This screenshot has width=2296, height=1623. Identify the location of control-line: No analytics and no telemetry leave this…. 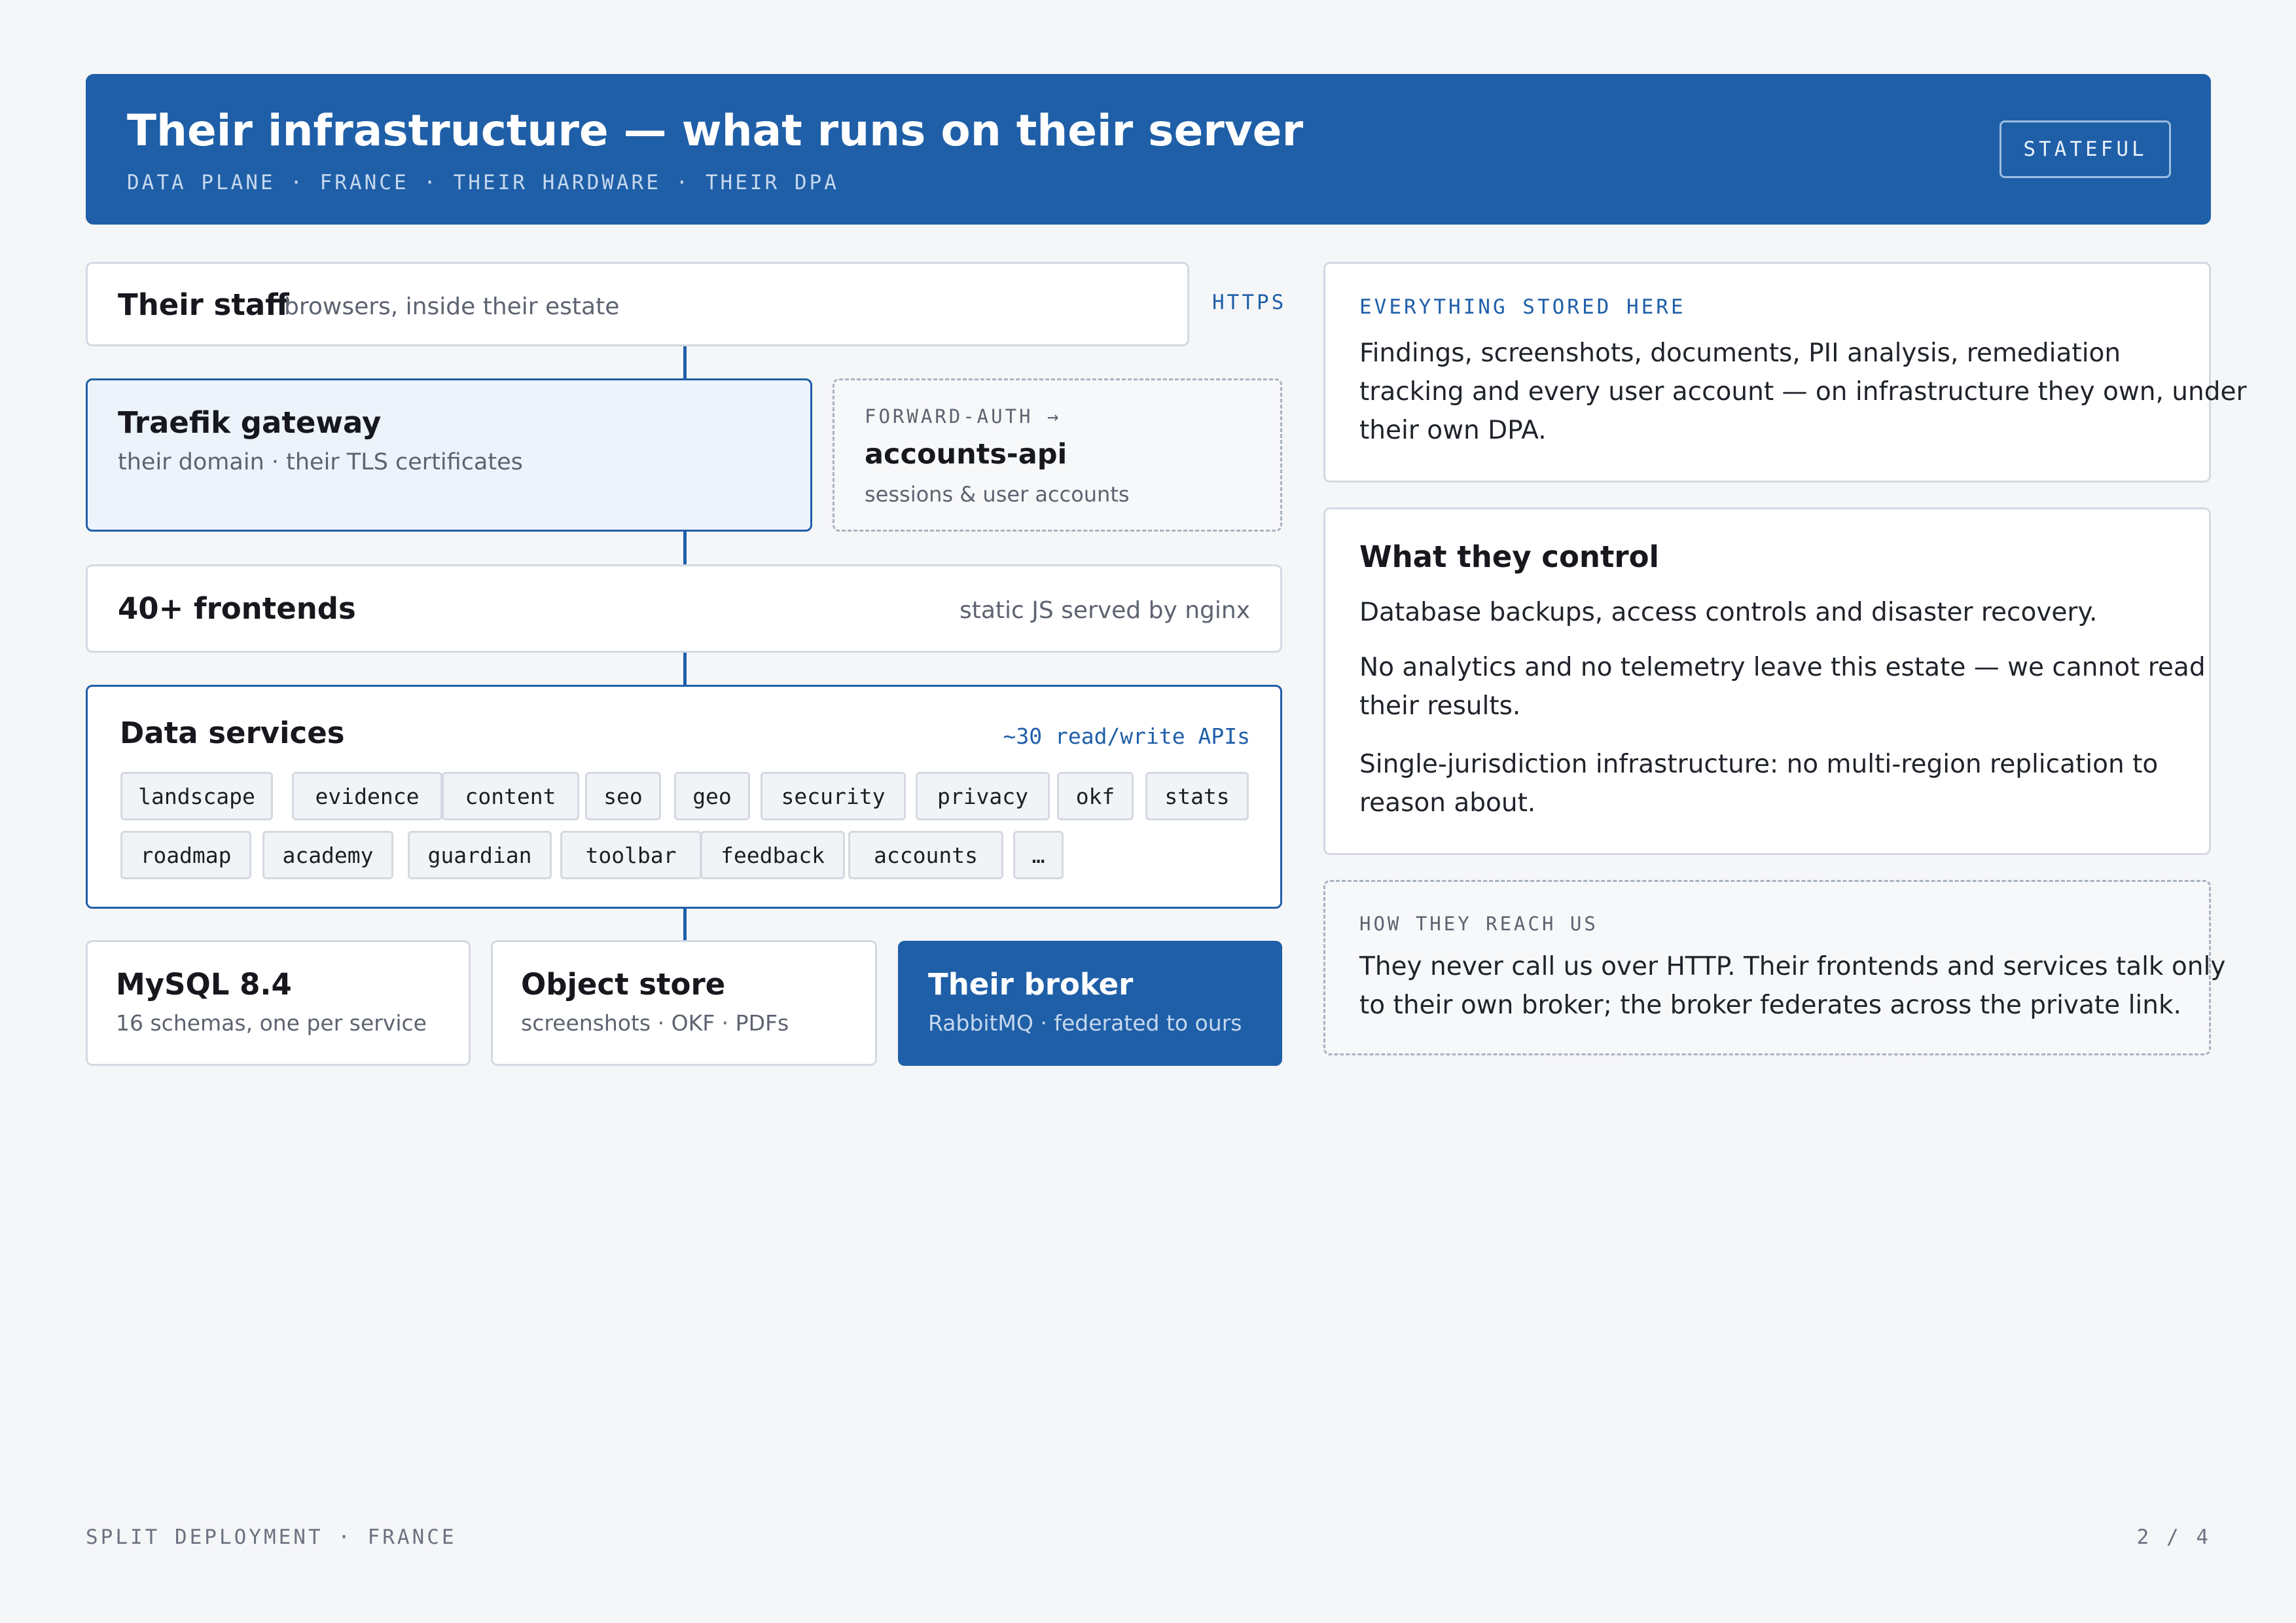
(1782, 667).